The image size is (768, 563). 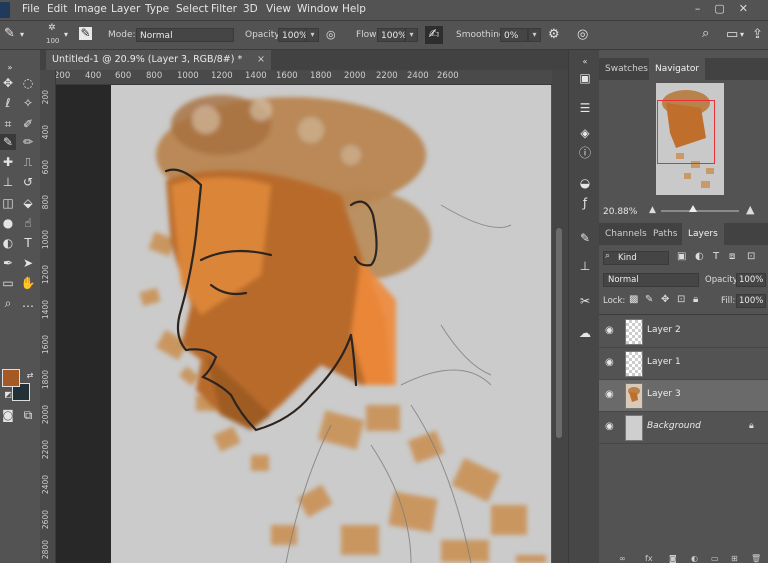 What do you see at coordinates (8, 124) in the screenshot?
I see `crop-tool-icon: ⌗` at bounding box center [8, 124].